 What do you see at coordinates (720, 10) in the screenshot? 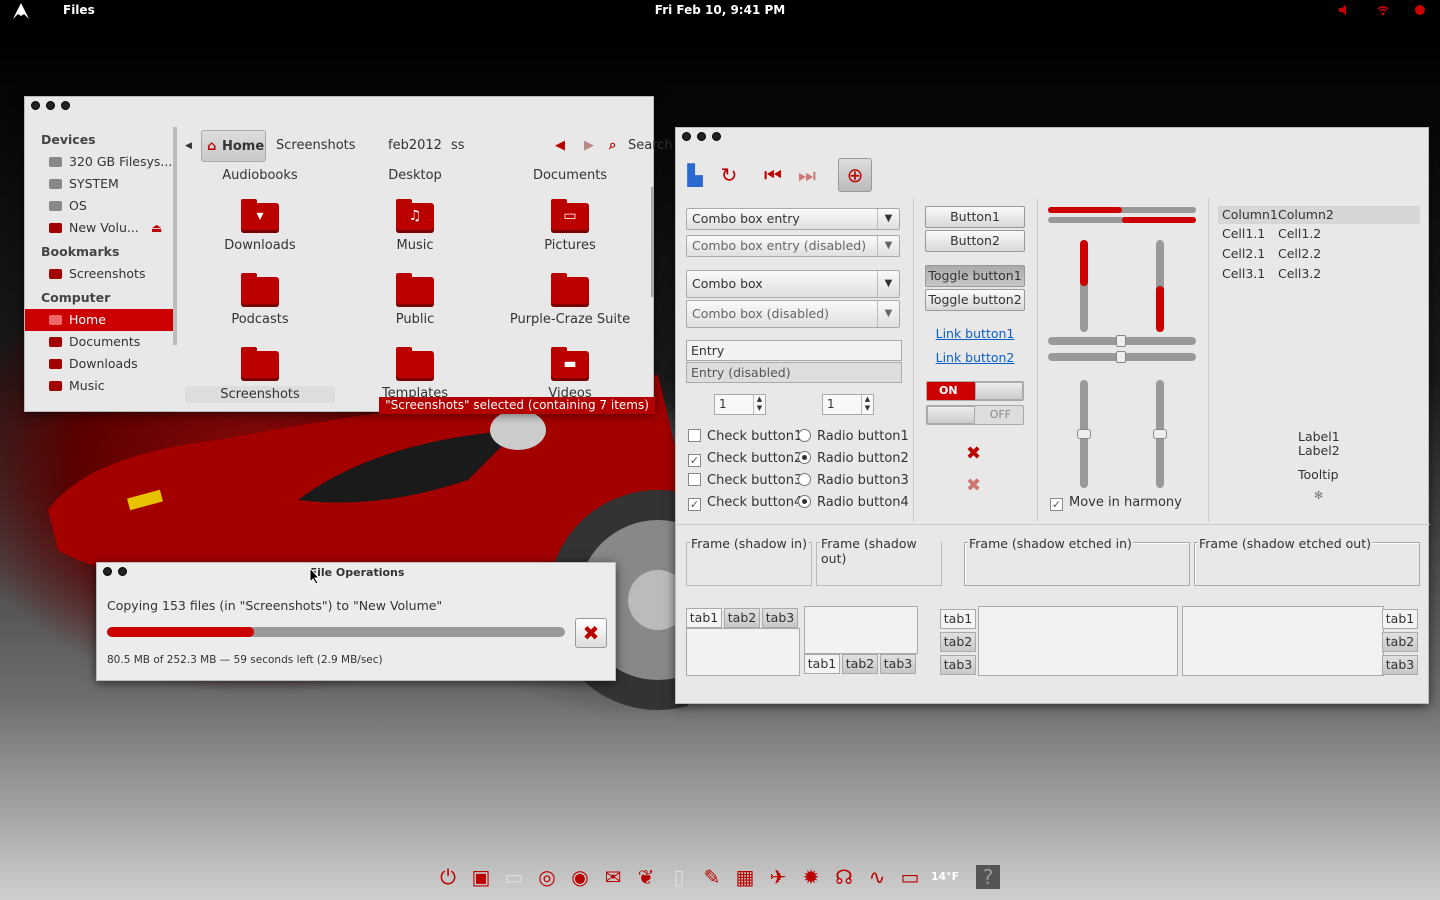
I see `clock: Fri Feb 10, 9:41 PM` at bounding box center [720, 10].